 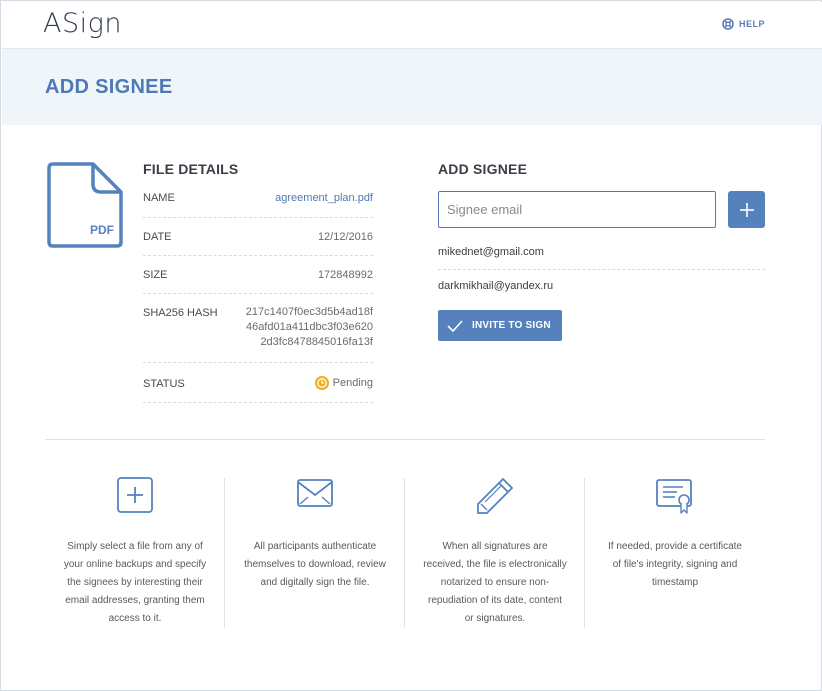 What do you see at coordinates (315, 493) in the screenshot?
I see `envelope-icon` at bounding box center [315, 493].